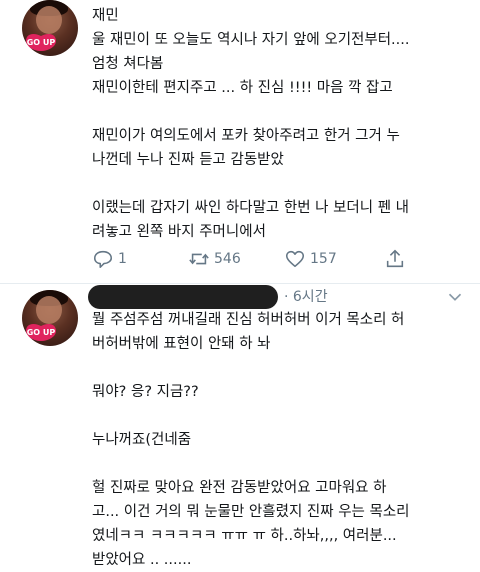 The width and height of the screenshot is (480, 572). What do you see at coordinates (306, 297) in the screenshot?
I see `tweet-time: · 6시간` at bounding box center [306, 297].